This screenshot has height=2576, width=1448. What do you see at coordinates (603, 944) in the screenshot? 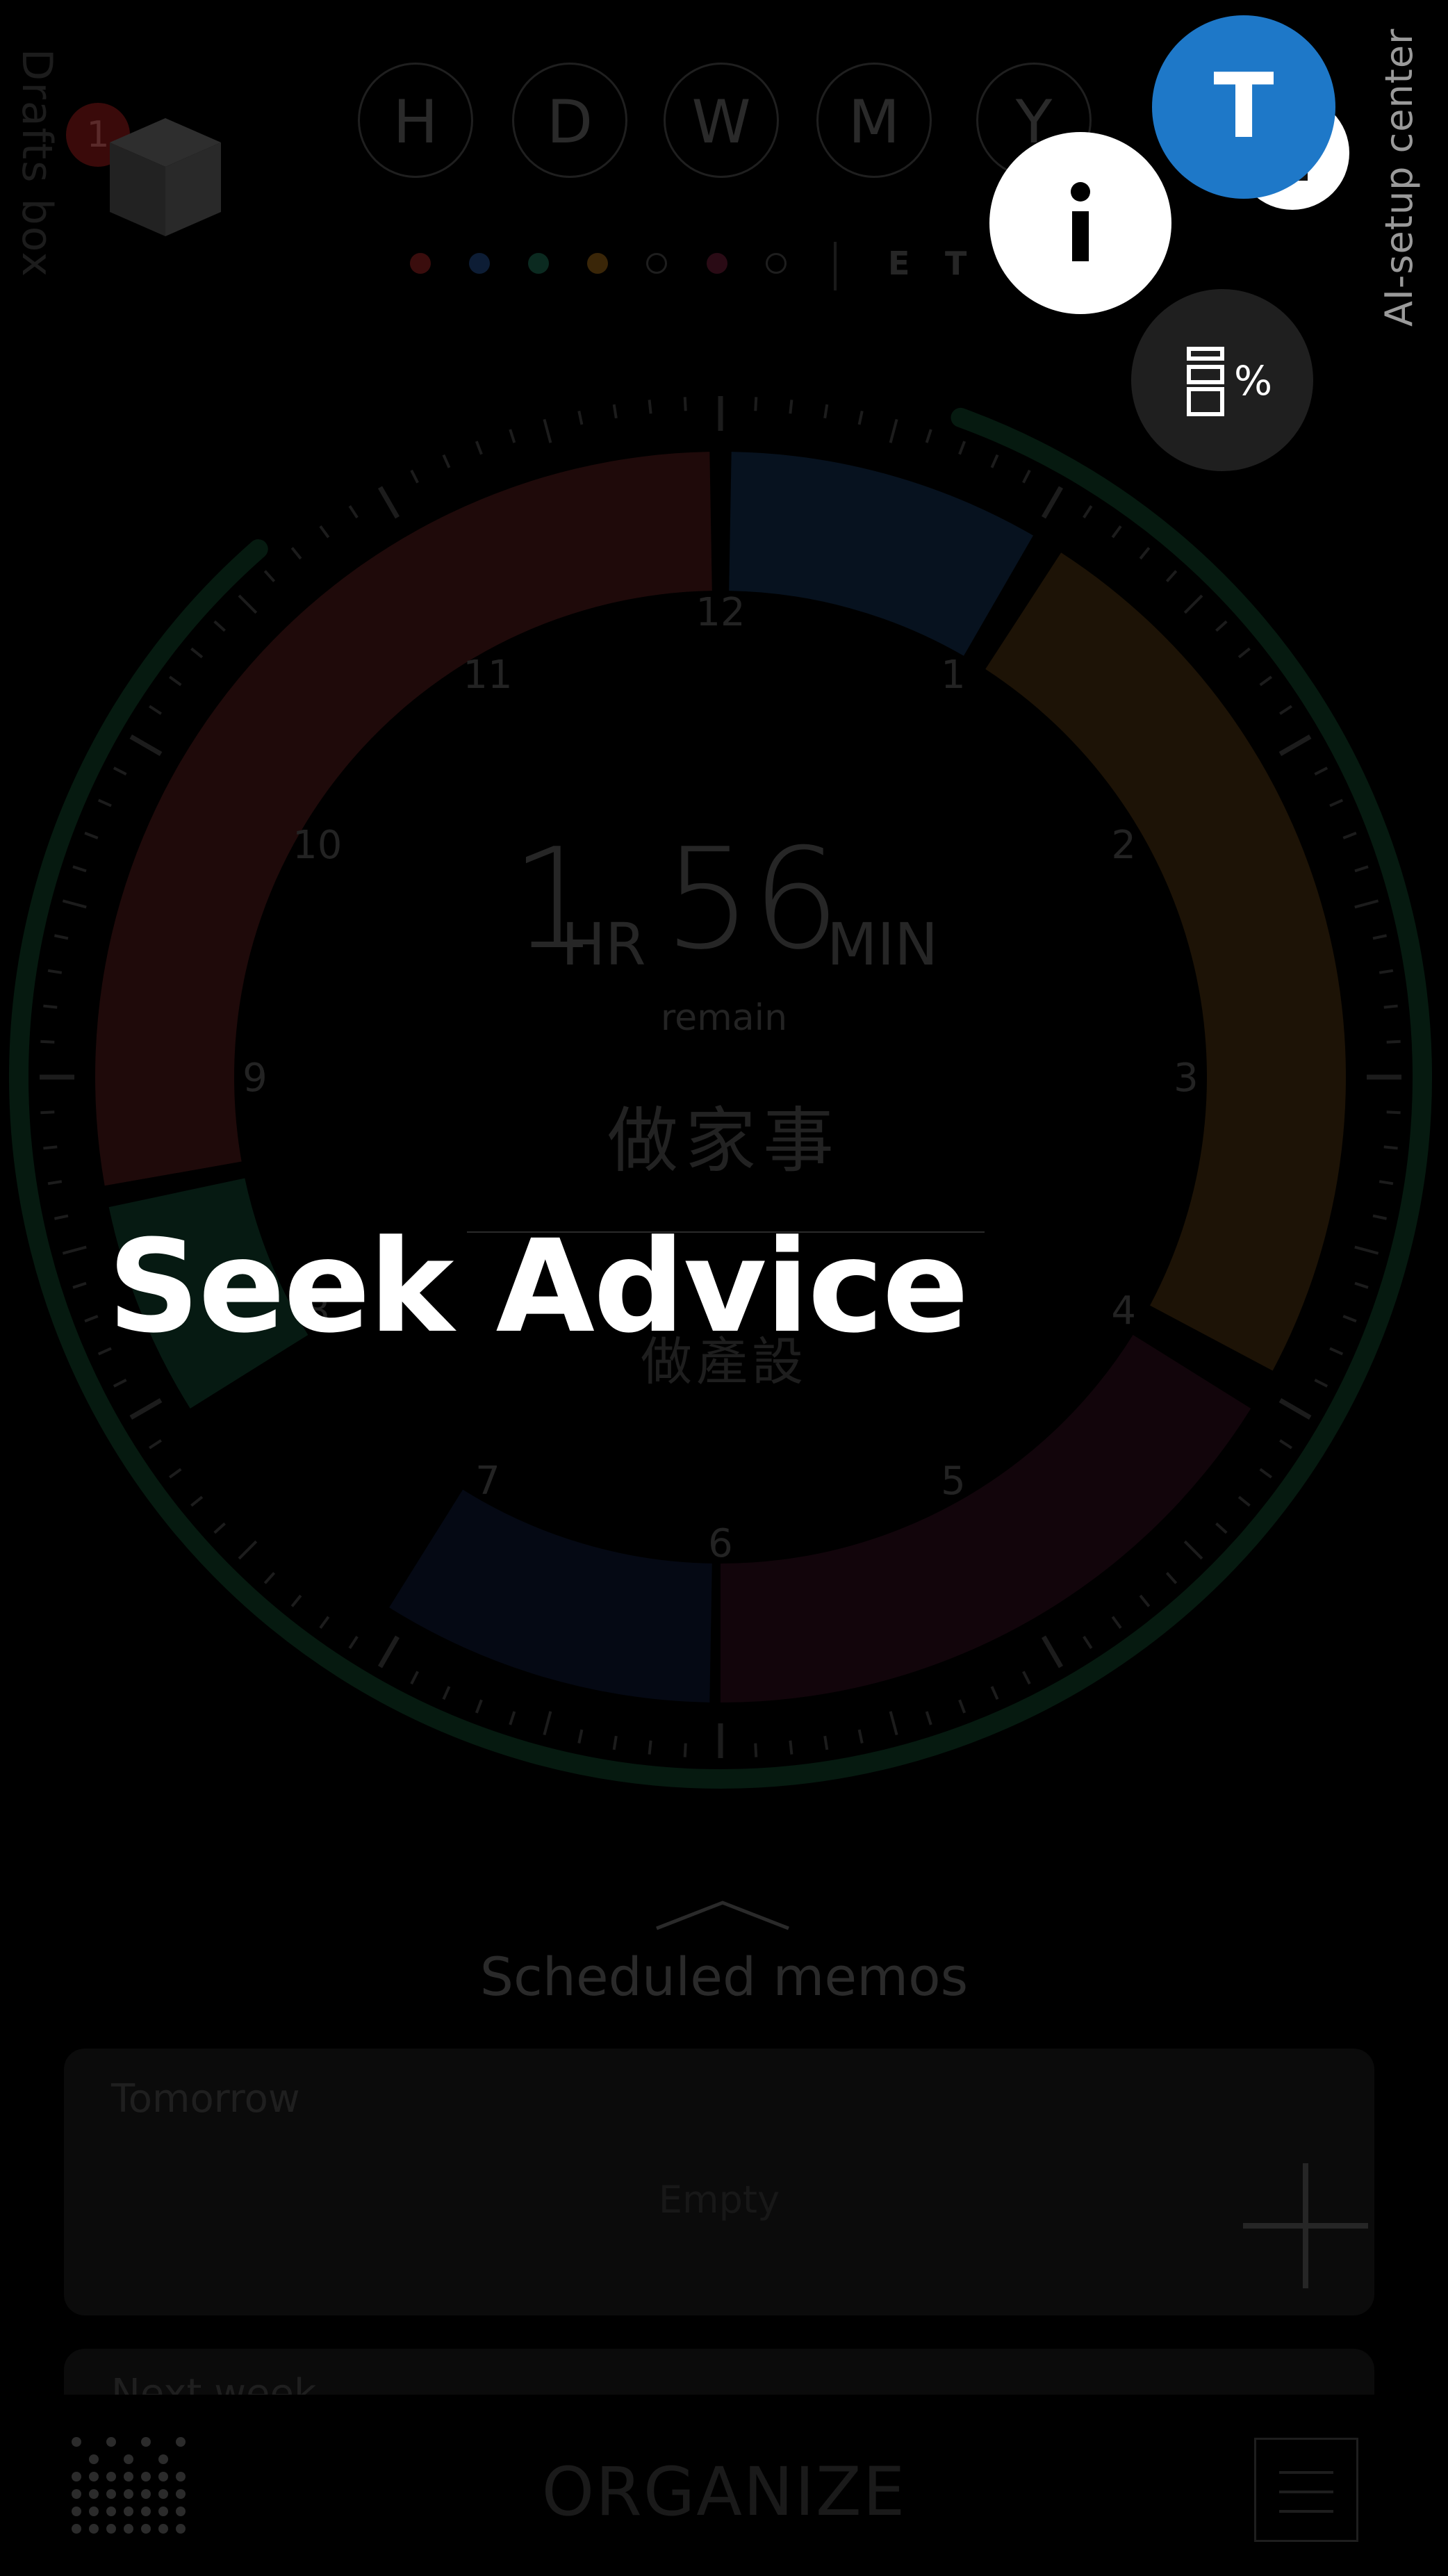
I see `hours-unit: HR` at bounding box center [603, 944].